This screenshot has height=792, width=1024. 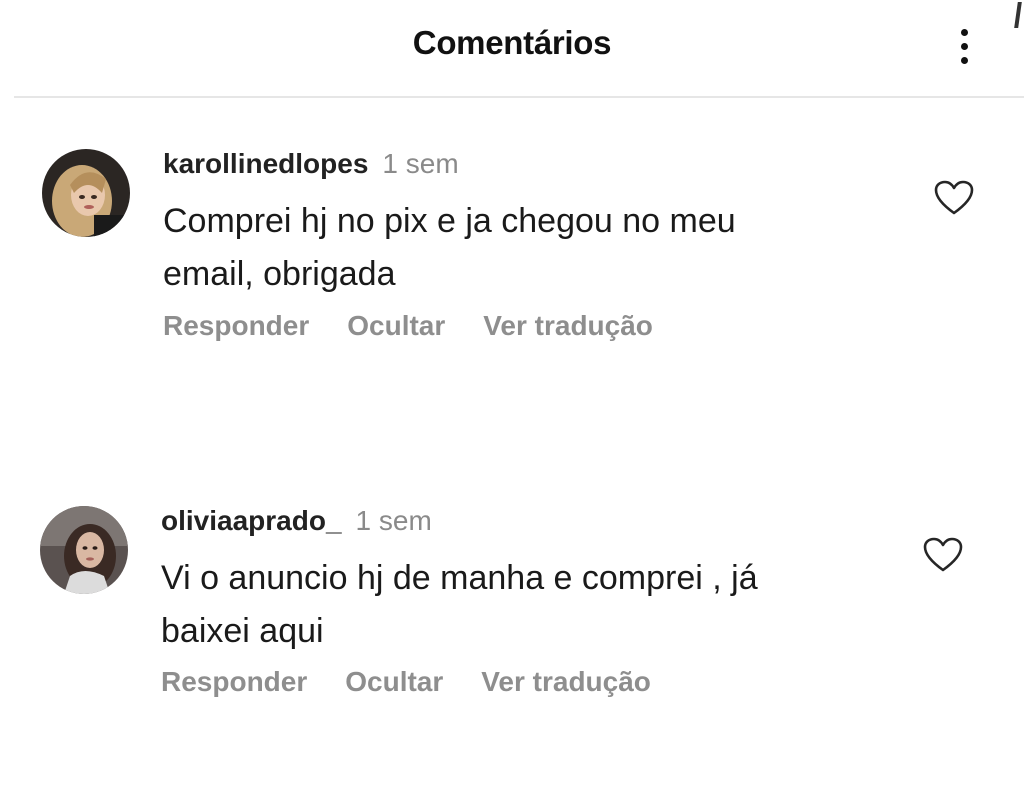 I want to click on comment-username: oliviaaprado_, so click(x=251, y=520).